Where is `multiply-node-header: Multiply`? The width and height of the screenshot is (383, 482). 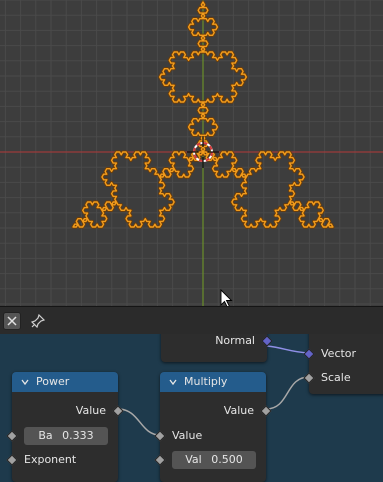
multiply-node-header: Multiply is located at coordinates (213, 382).